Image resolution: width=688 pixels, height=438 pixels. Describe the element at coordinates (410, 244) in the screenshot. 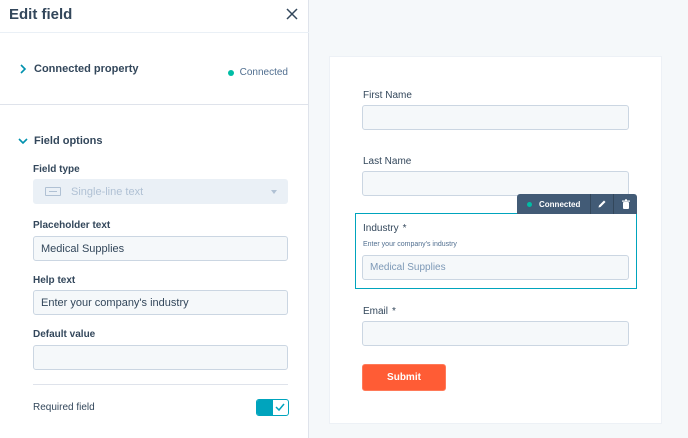

I see `industry-help-text: Enter your company's industry` at that location.